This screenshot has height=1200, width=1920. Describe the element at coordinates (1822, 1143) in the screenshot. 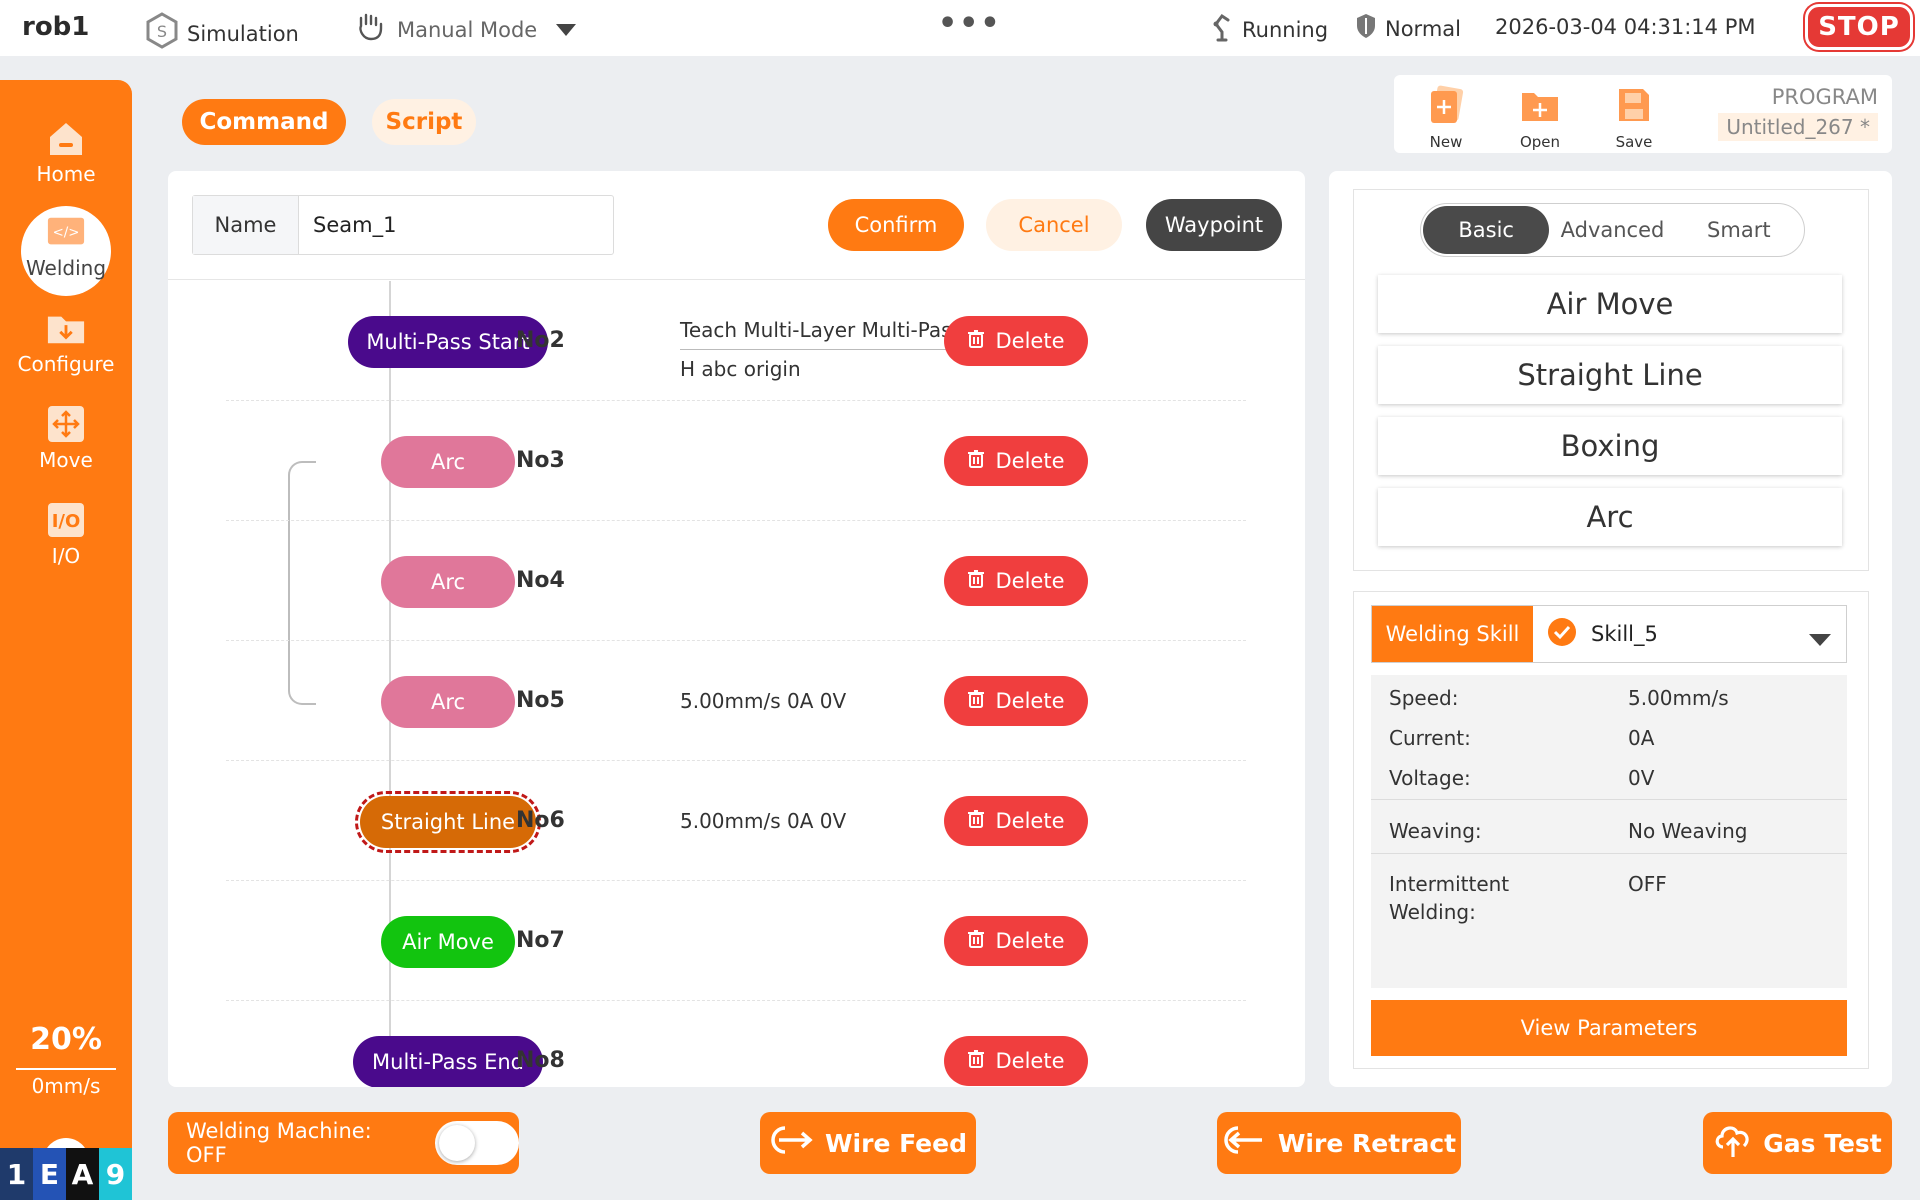

I see `gas-test-label: Gas Test` at that location.